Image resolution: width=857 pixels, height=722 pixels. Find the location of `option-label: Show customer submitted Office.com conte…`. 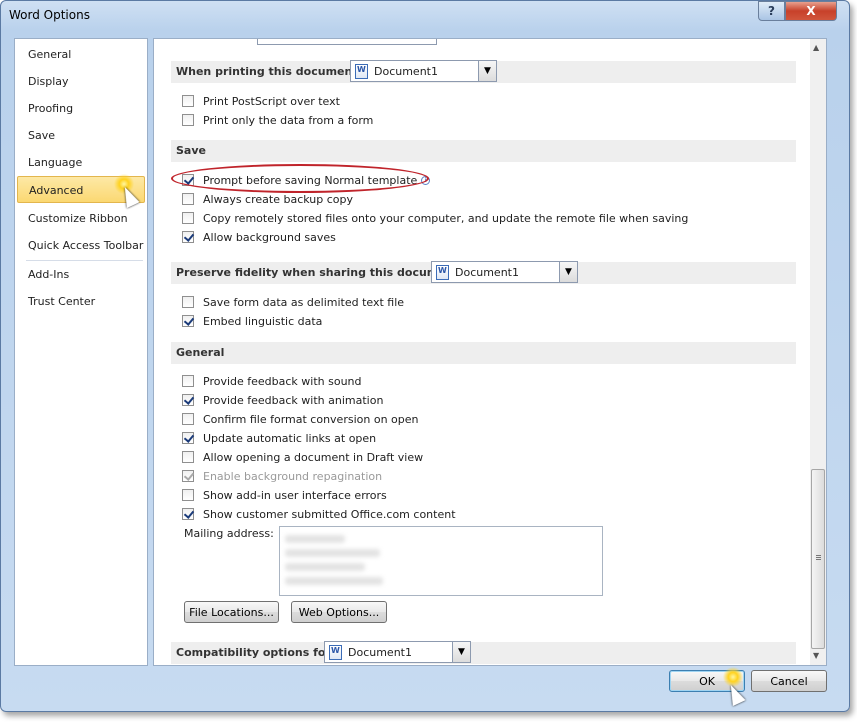

option-label: Show customer submitted Office.com conte… is located at coordinates (329, 514).